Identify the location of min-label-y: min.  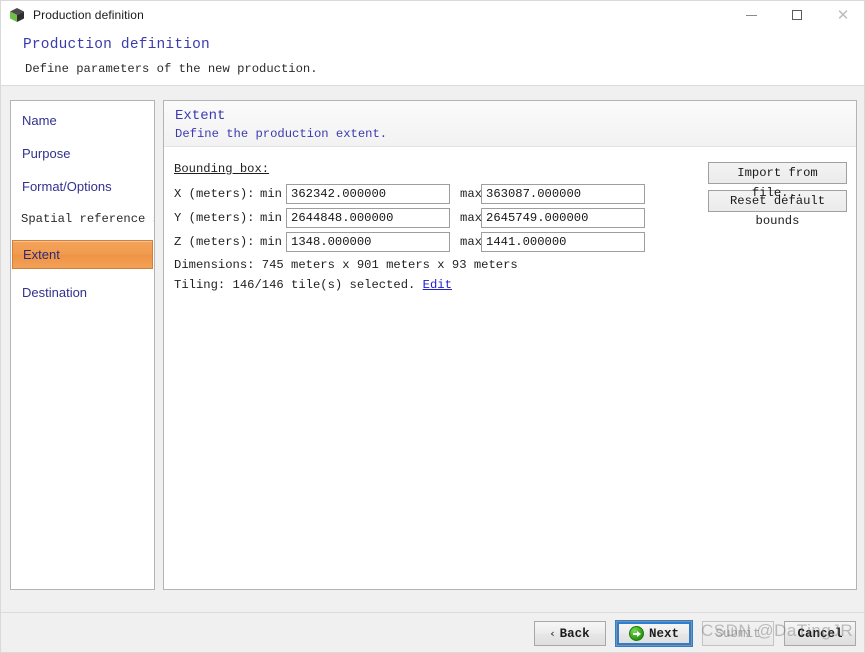
(271, 217).